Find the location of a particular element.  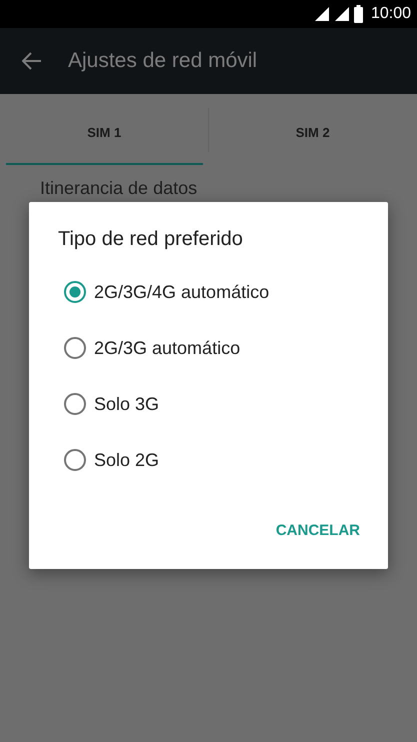

setting-label: Itinerancia de datos is located at coordinates (118, 188).